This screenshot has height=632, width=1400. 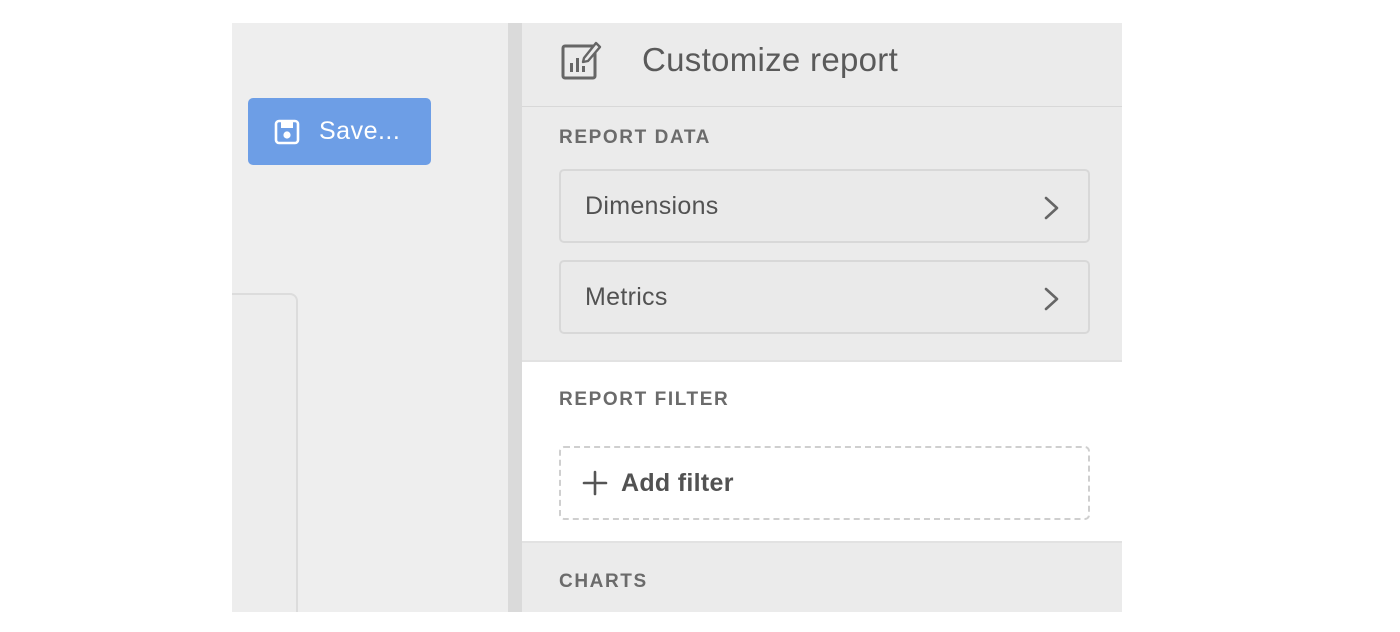 I want to click on section-label-report-filter: REPORT FILTER, so click(x=644, y=399).